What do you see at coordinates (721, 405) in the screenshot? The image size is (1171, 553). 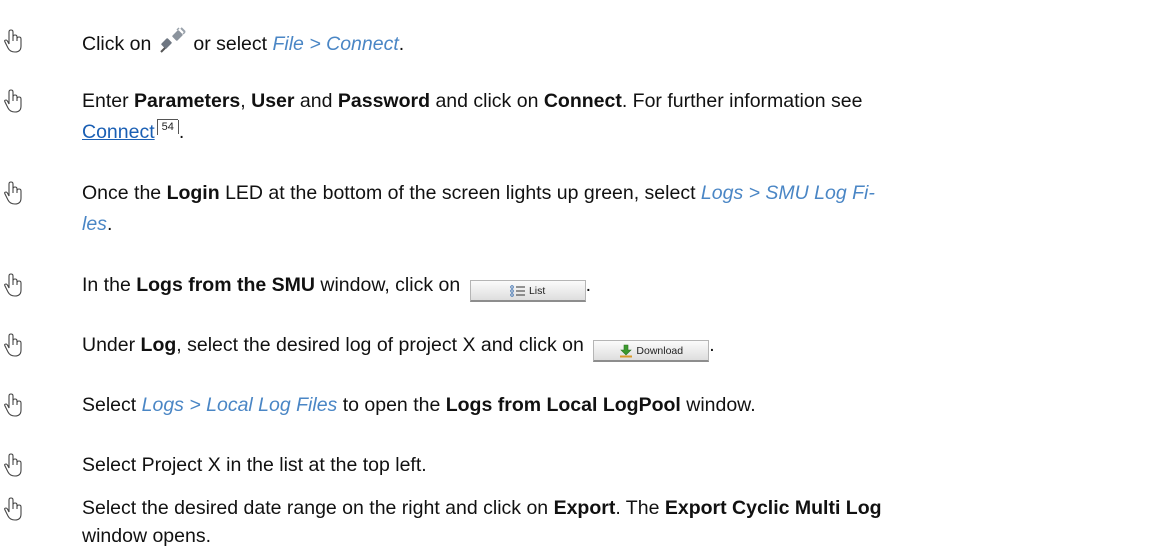 I see `step-text: window.` at bounding box center [721, 405].